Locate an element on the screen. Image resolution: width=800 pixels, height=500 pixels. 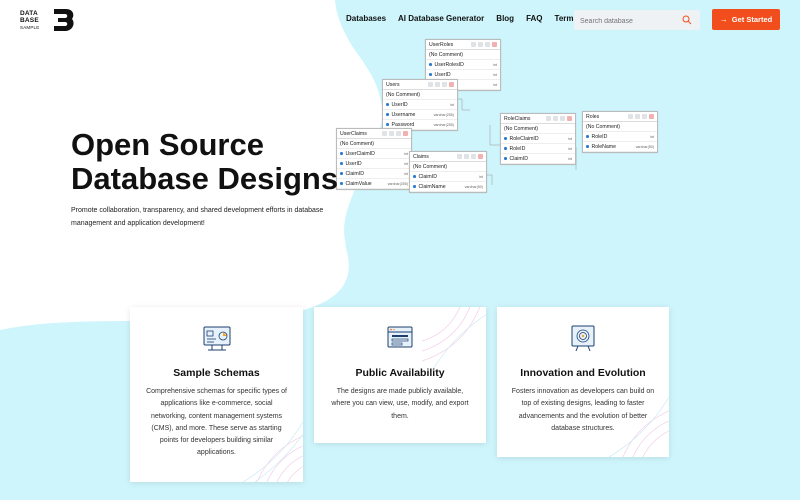
table-name: Users is located at coordinates (393, 84).